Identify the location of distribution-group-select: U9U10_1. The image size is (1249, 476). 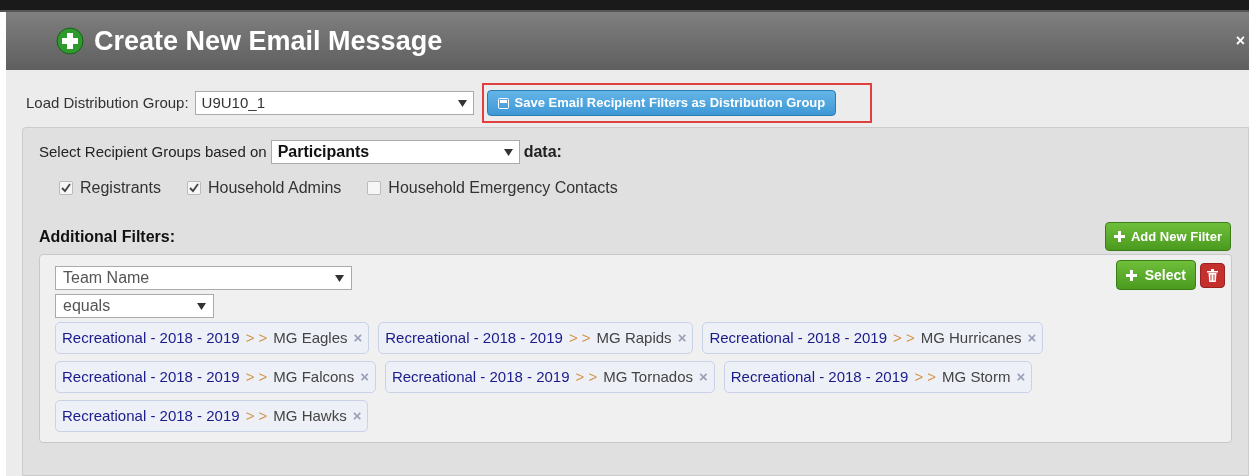
(334, 103).